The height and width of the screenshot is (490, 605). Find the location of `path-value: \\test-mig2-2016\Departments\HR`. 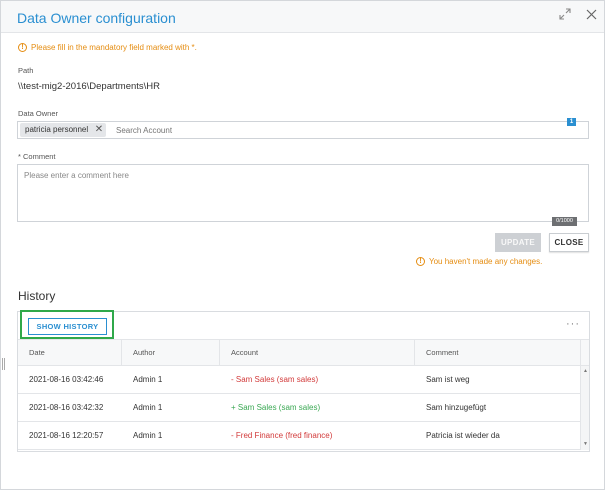

path-value: \\test-mig2-2016\Departments\HR is located at coordinates (89, 86).